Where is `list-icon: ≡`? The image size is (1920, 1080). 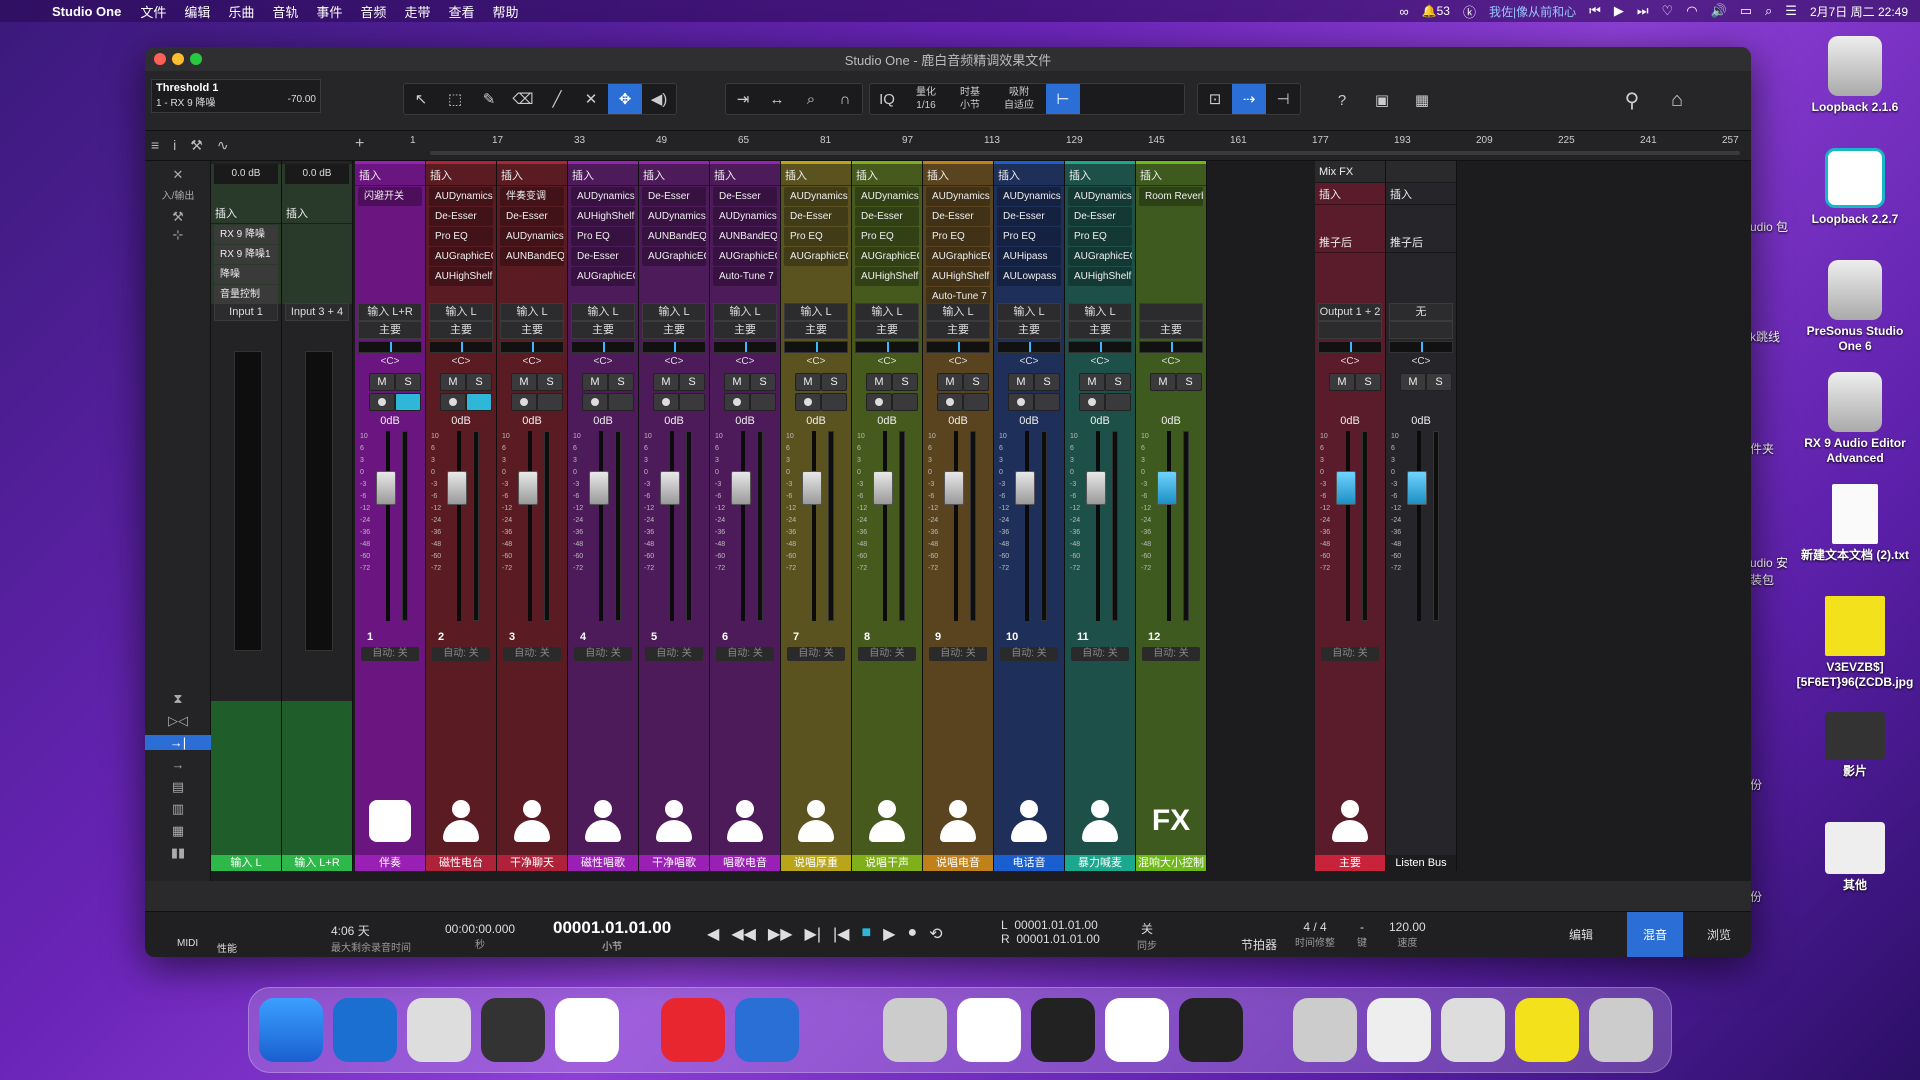 list-icon: ≡ is located at coordinates (155, 145).